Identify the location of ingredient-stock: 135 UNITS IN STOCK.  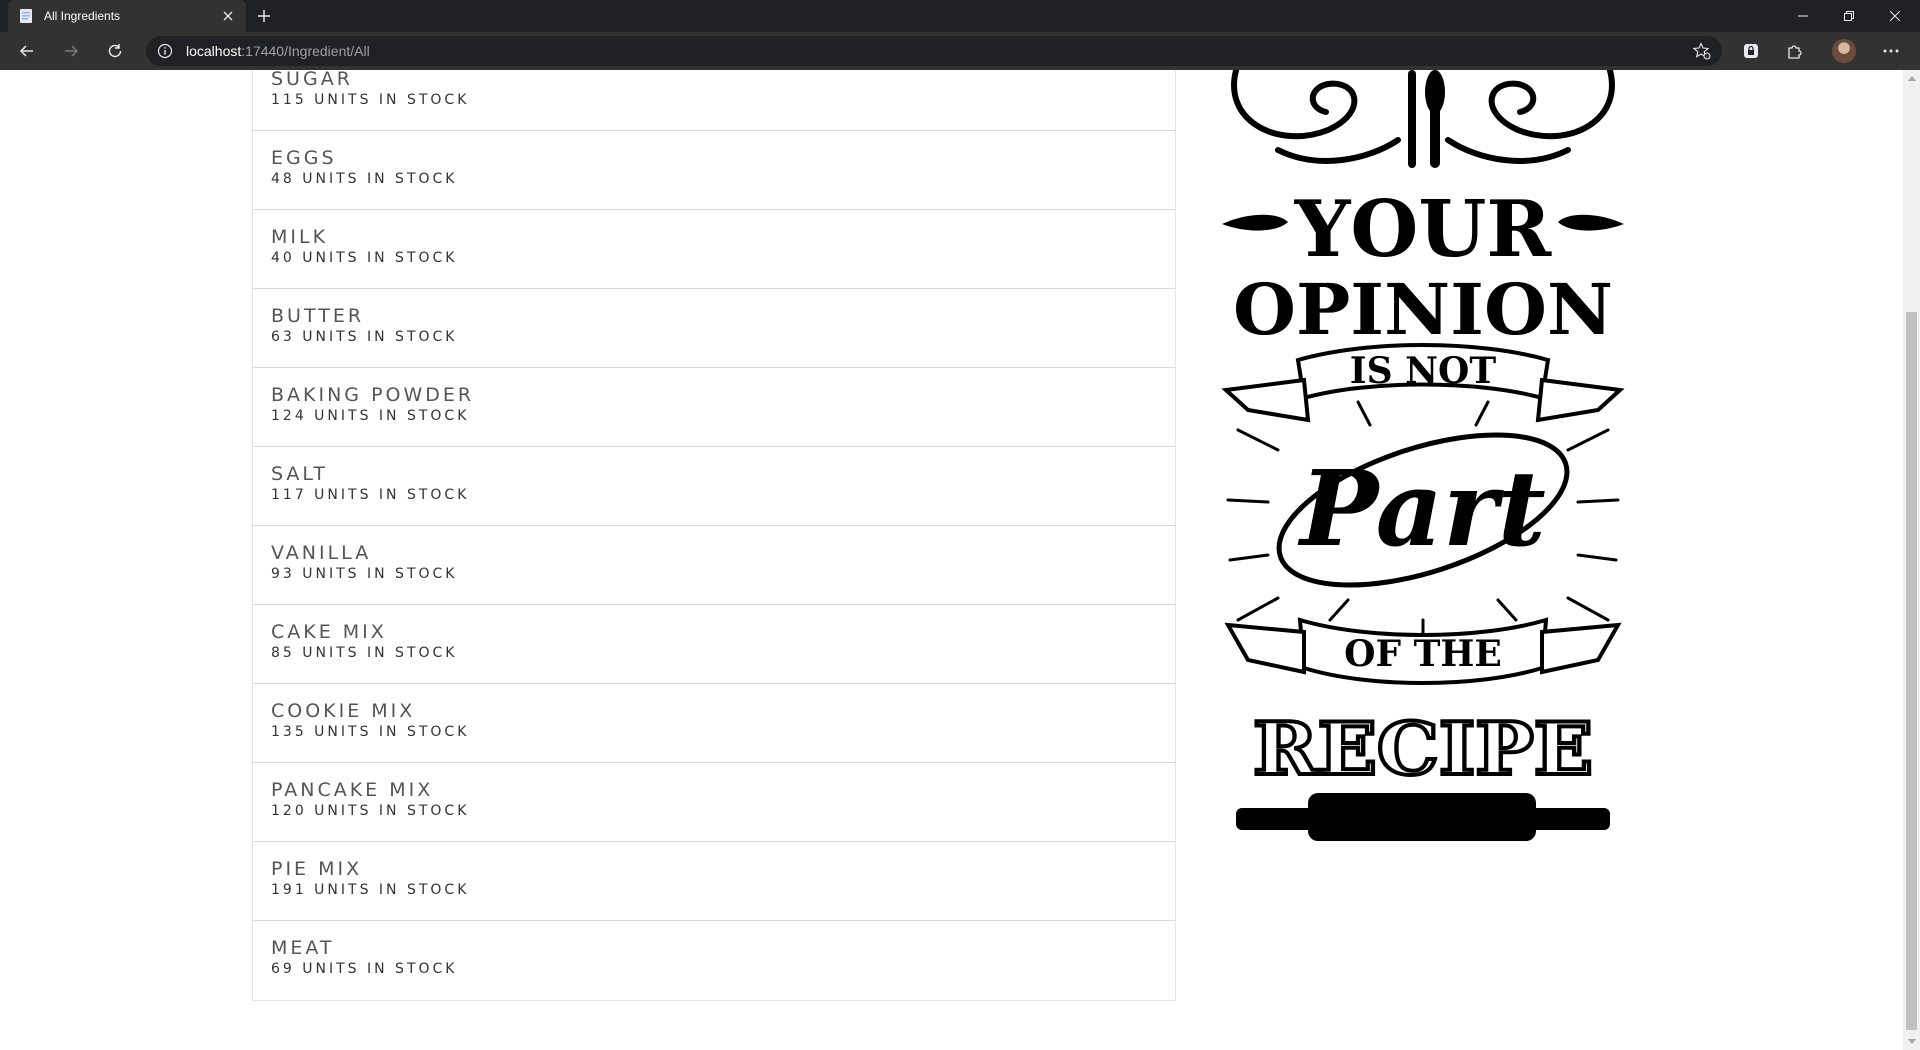
(370, 732).